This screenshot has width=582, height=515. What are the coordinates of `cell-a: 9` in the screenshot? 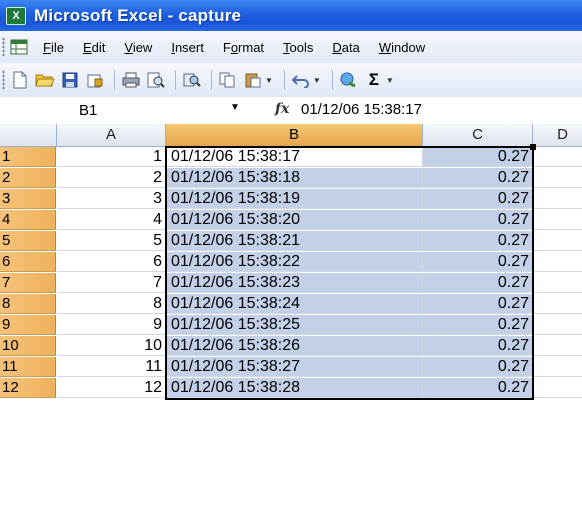 It's located at (111, 325).